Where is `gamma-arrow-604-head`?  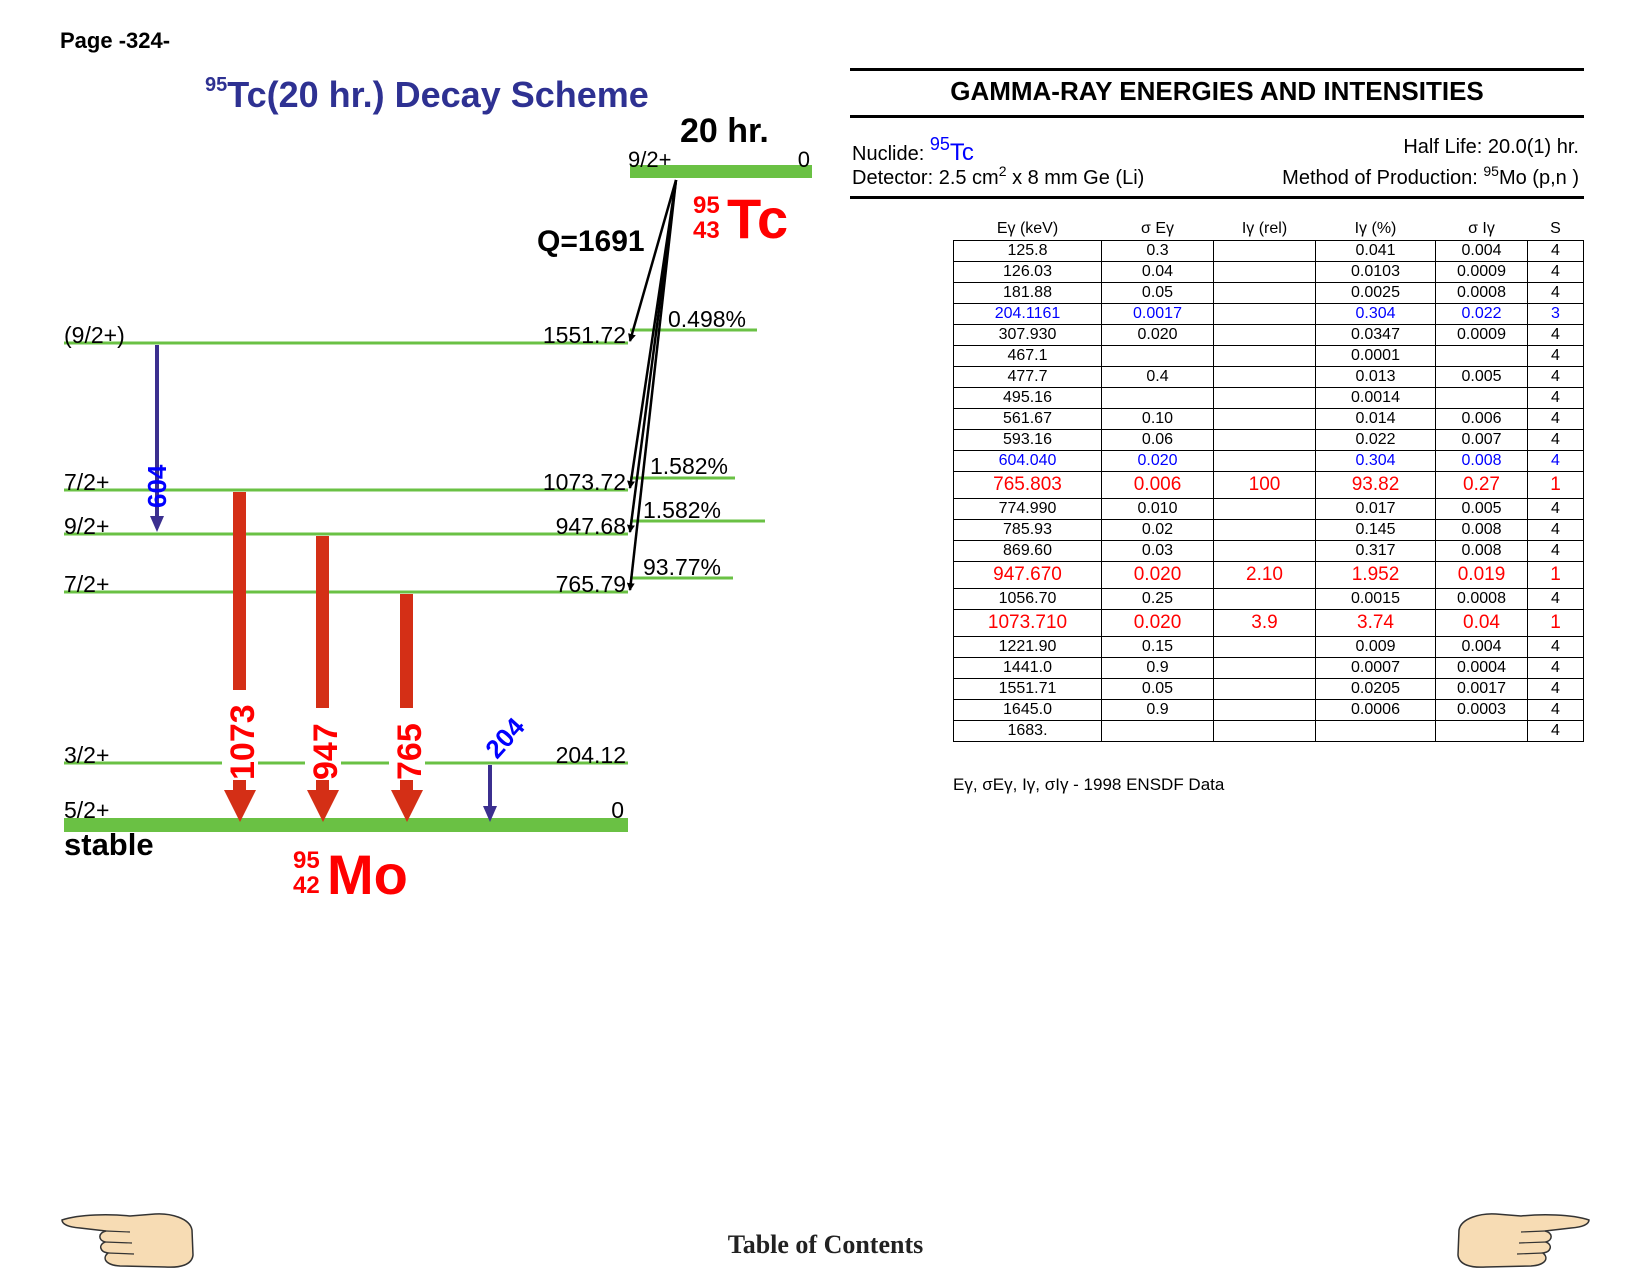 gamma-arrow-604-head is located at coordinates (157, 524).